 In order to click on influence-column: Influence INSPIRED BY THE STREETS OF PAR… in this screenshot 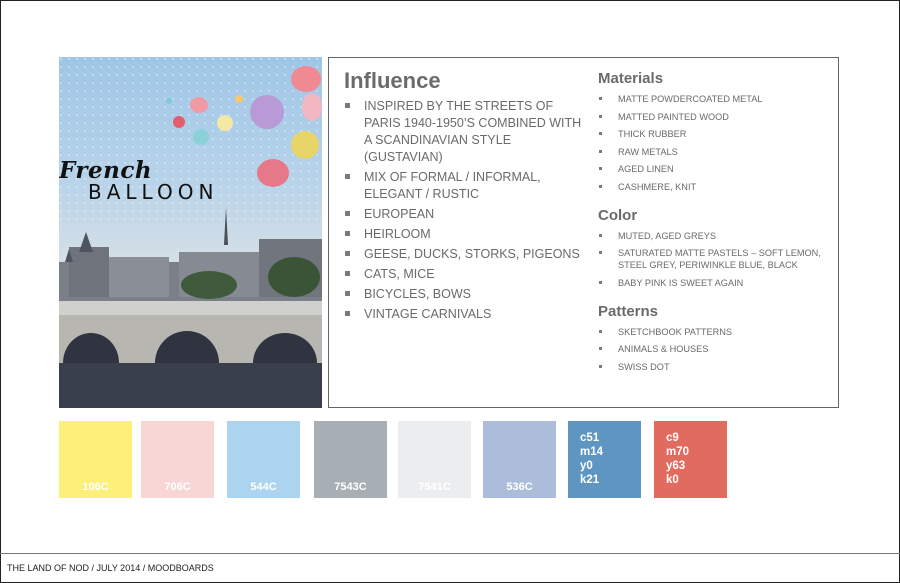, I will do `click(464, 197)`.